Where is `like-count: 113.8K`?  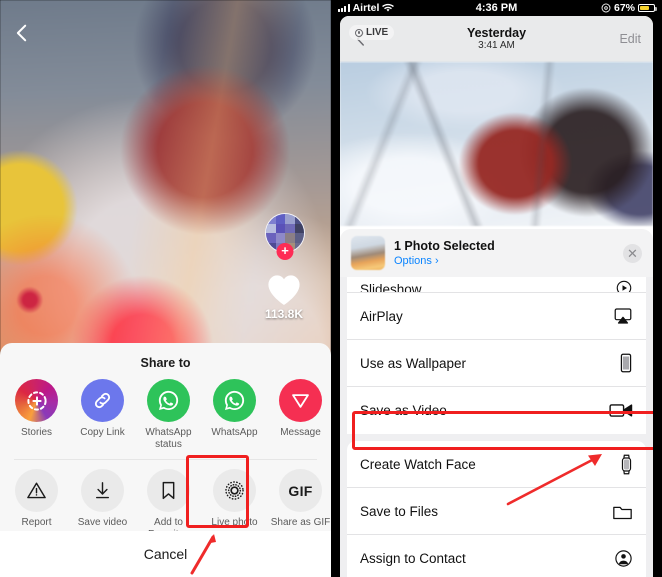
like-count: 113.8K is located at coordinates (284, 314).